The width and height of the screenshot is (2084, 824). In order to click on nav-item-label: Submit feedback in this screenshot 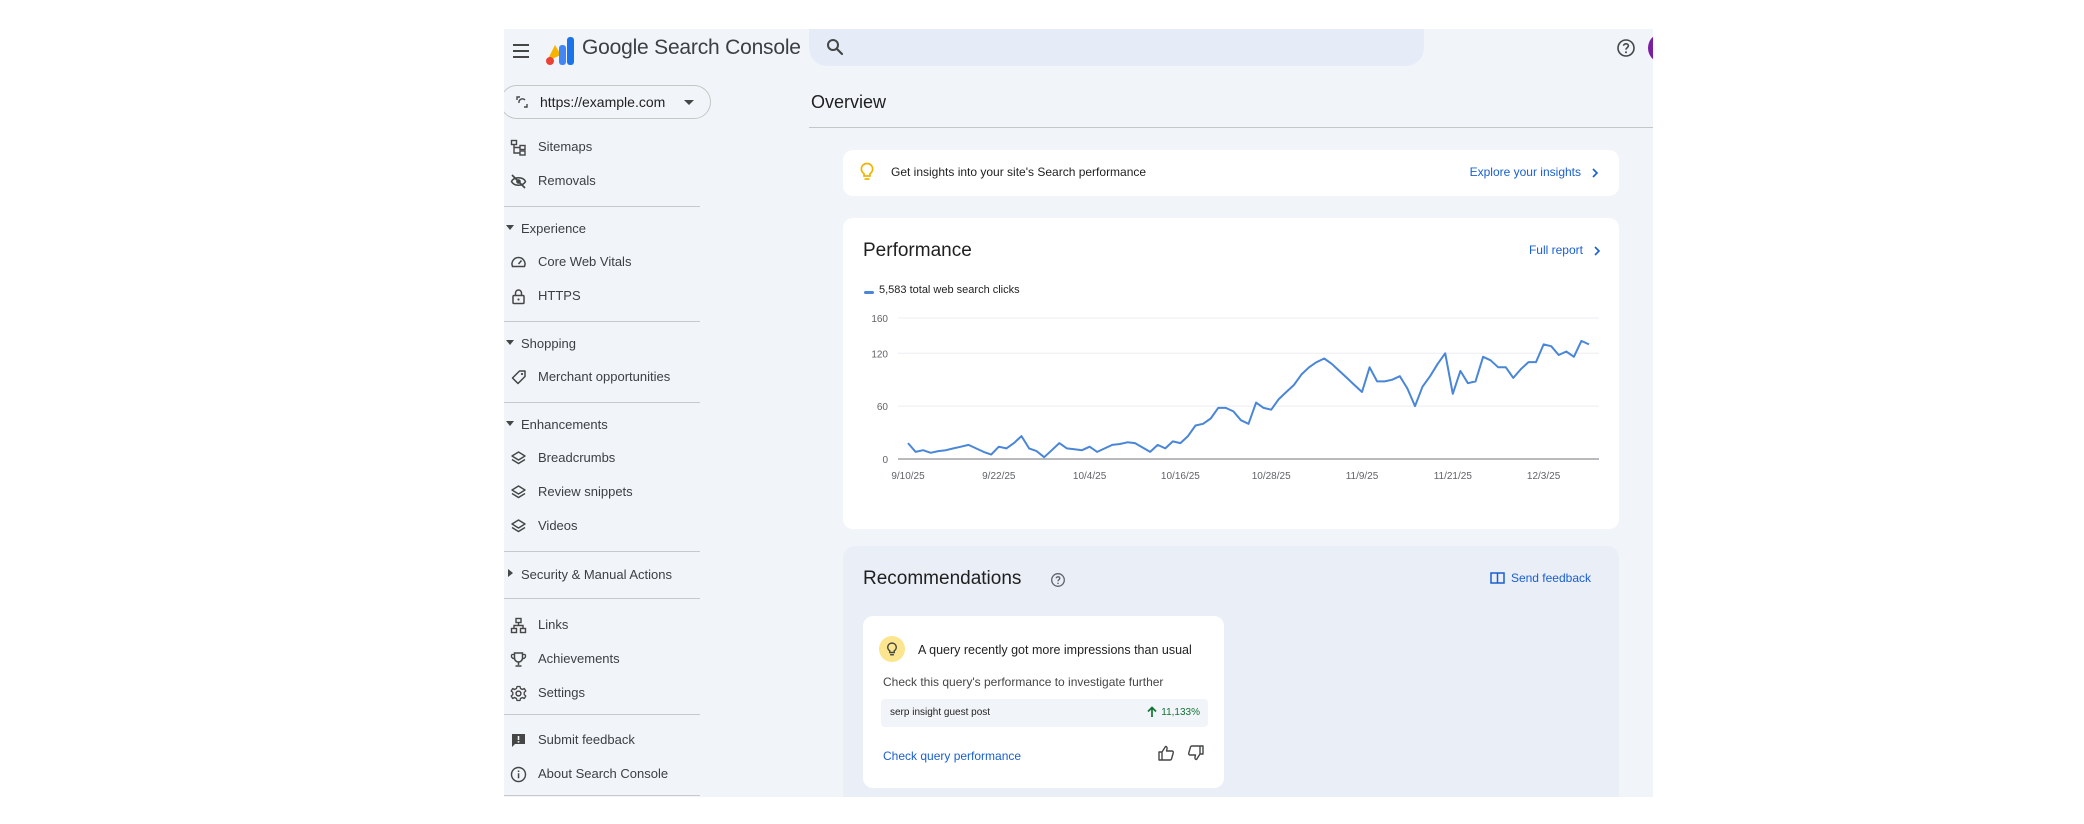, I will do `click(586, 739)`.